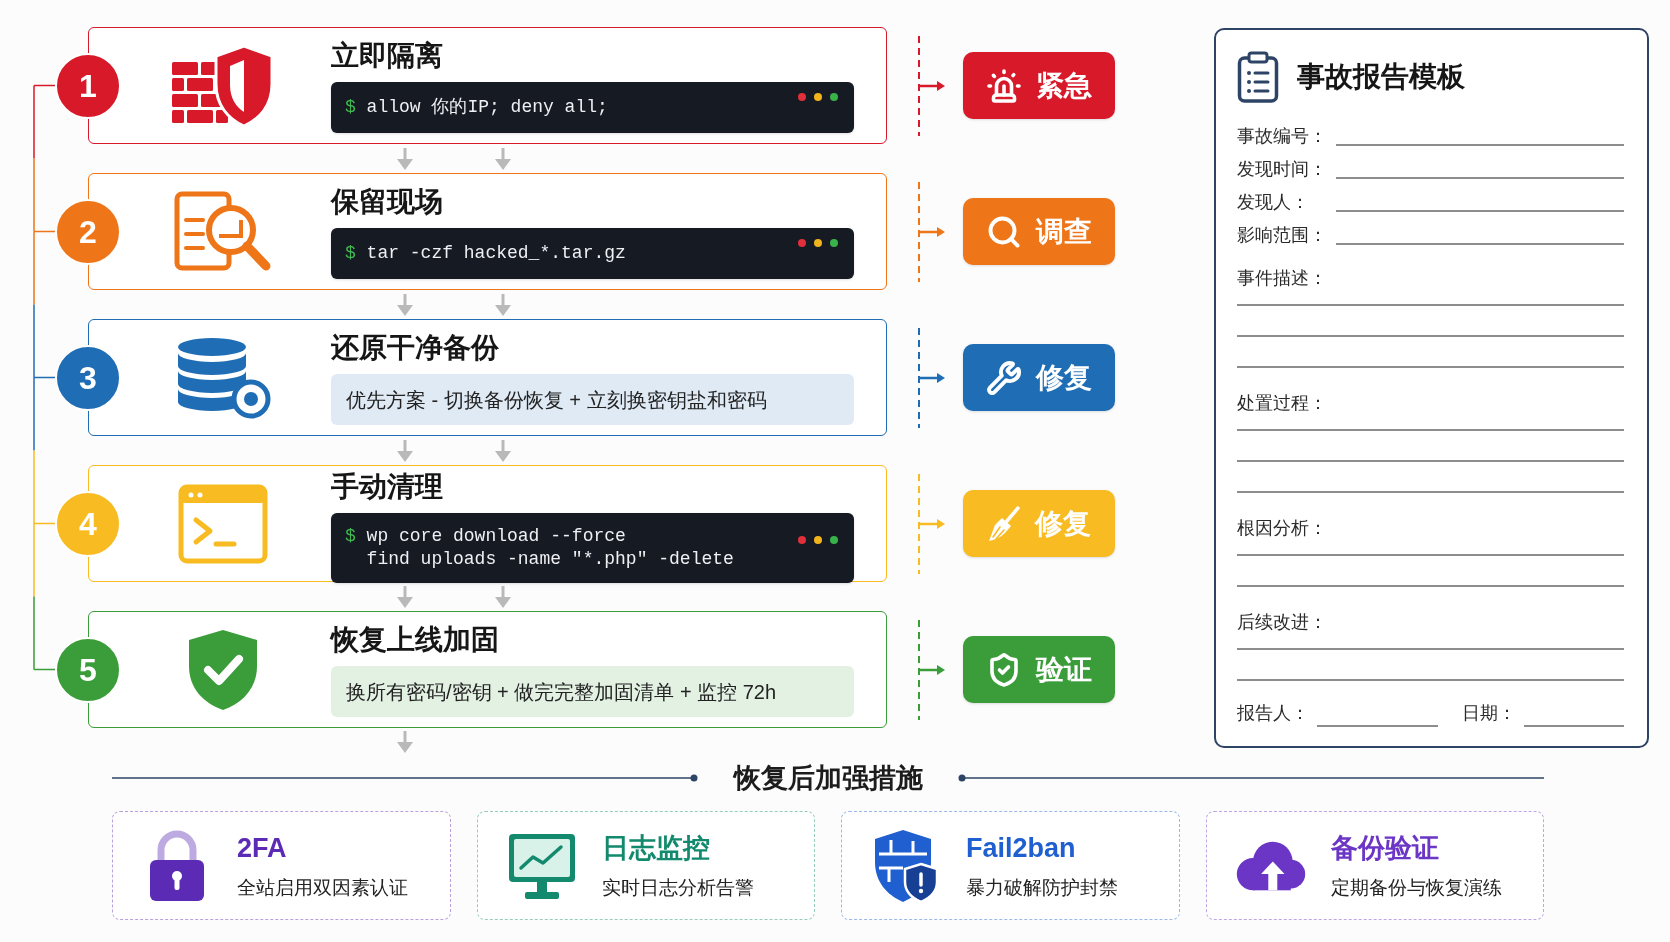 This screenshot has height=942, width=1670. Describe the element at coordinates (88, 669) in the screenshot. I see `step-number: 5` at that location.